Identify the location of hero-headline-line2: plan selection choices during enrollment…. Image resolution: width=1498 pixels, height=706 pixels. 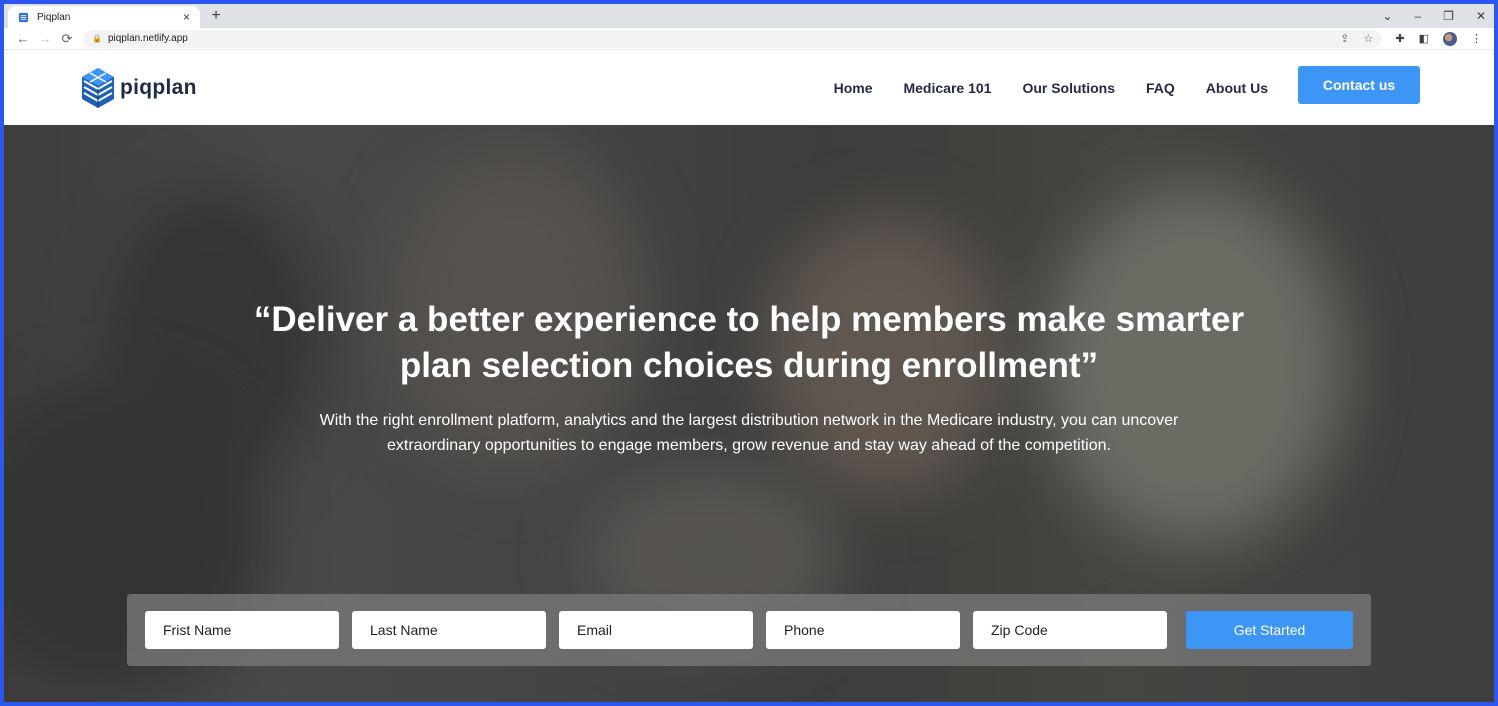
(749, 365).